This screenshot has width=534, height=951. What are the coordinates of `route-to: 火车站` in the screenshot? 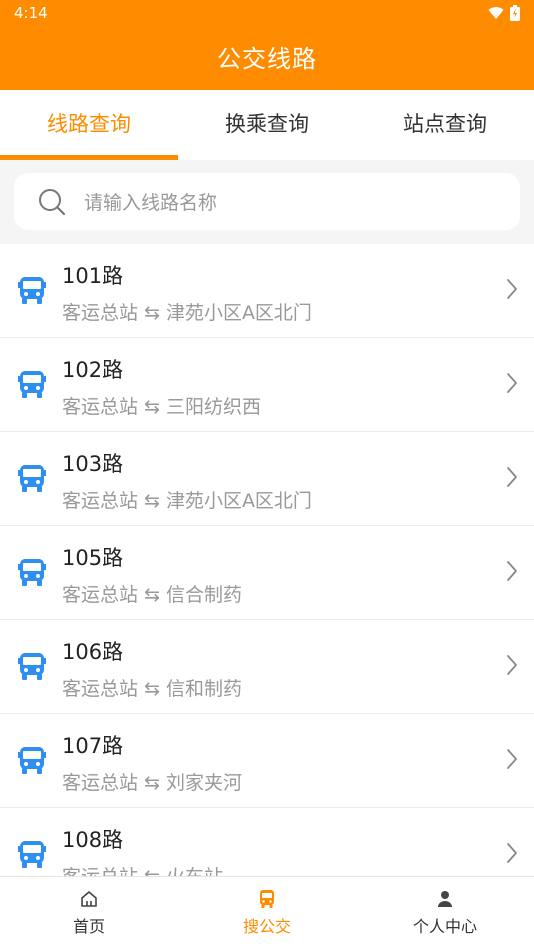 It's located at (194, 871).